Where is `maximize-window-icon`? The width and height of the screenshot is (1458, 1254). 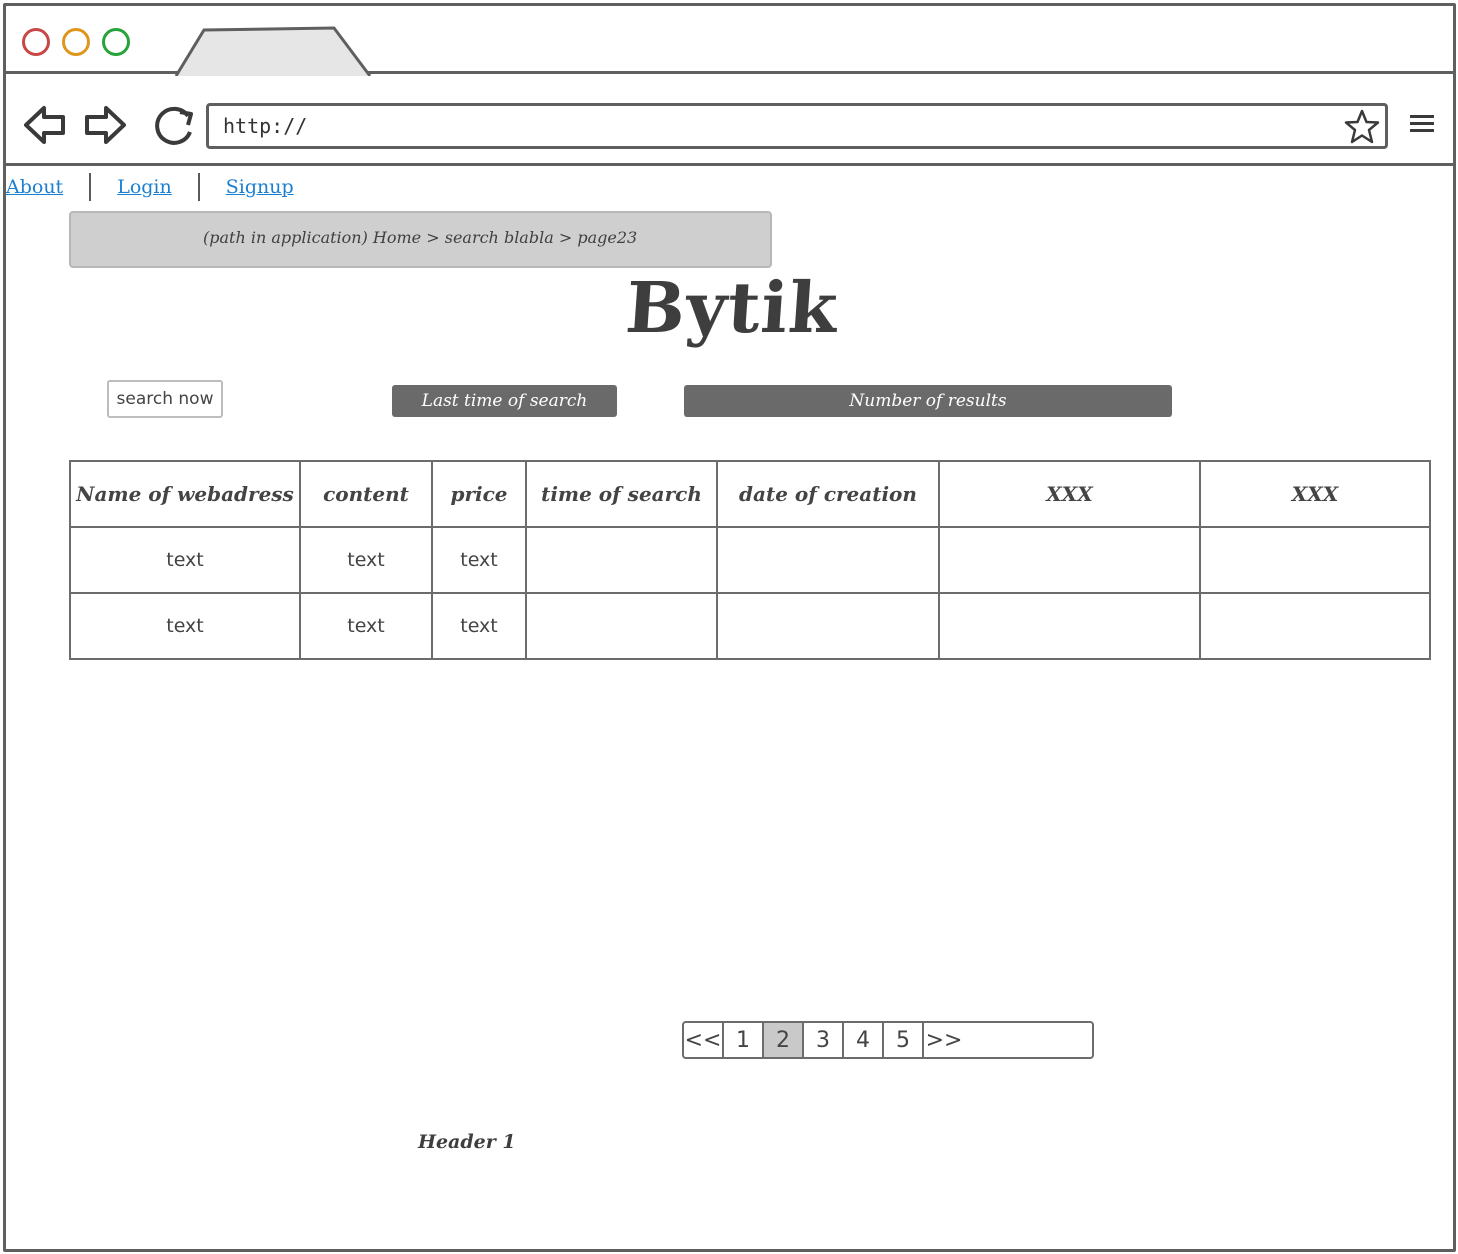 maximize-window-icon is located at coordinates (116, 42).